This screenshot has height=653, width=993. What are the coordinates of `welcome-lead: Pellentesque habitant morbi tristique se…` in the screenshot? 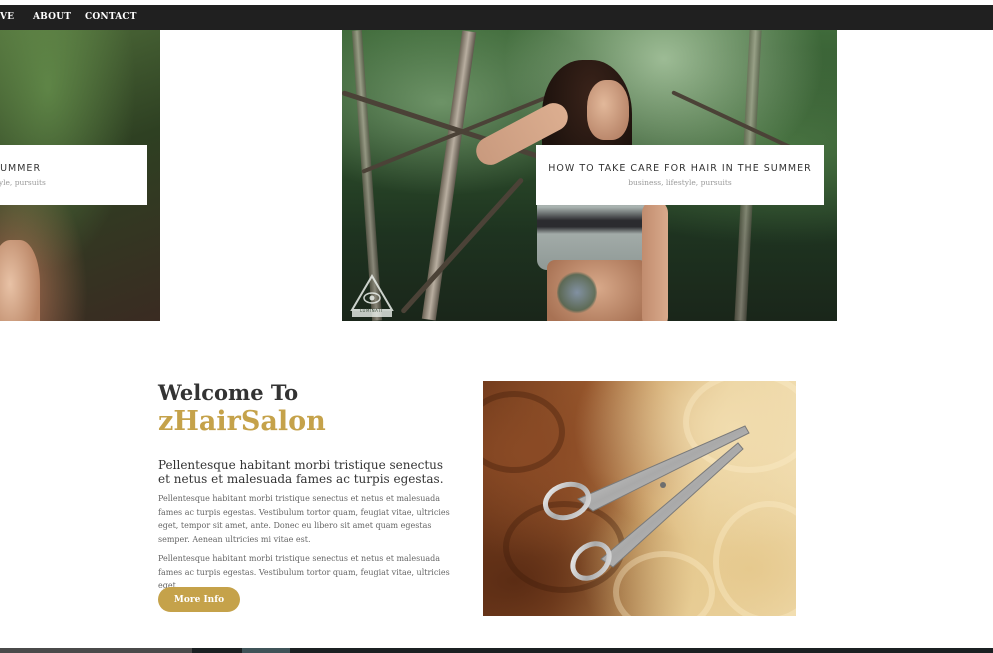 It's located at (301, 472).